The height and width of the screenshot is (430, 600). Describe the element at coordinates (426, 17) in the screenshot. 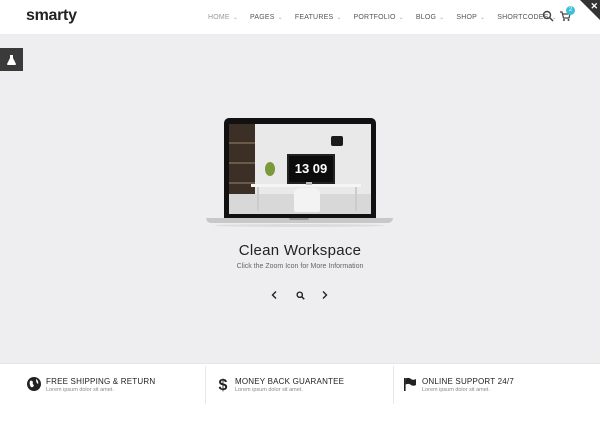

I see `nav-item-label: BLOG` at that location.